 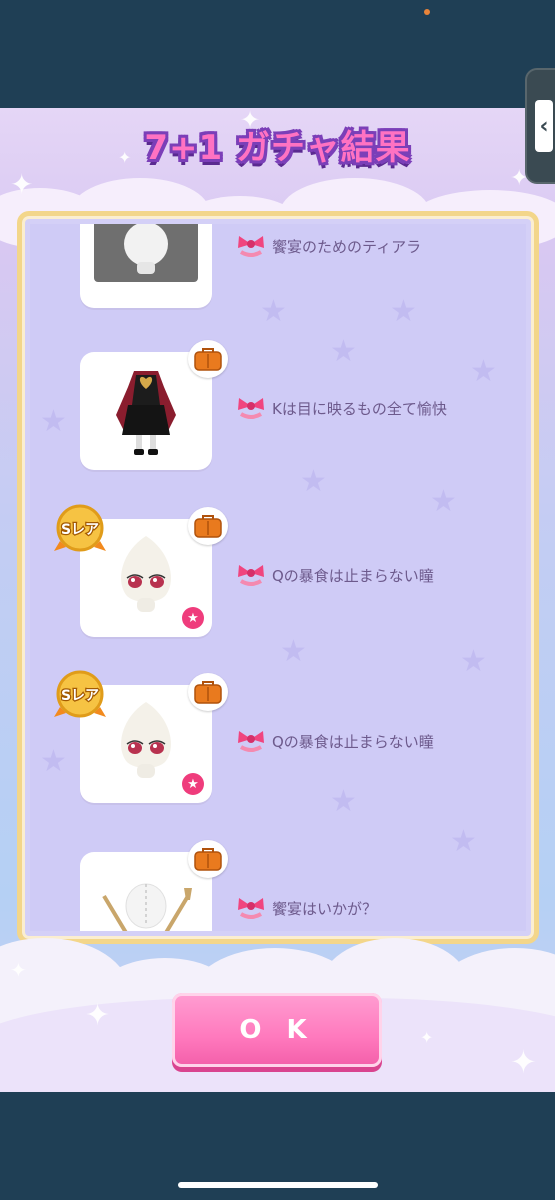 I want to click on list-item: 饗宴のためのティアラ, so click(x=278, y=272).